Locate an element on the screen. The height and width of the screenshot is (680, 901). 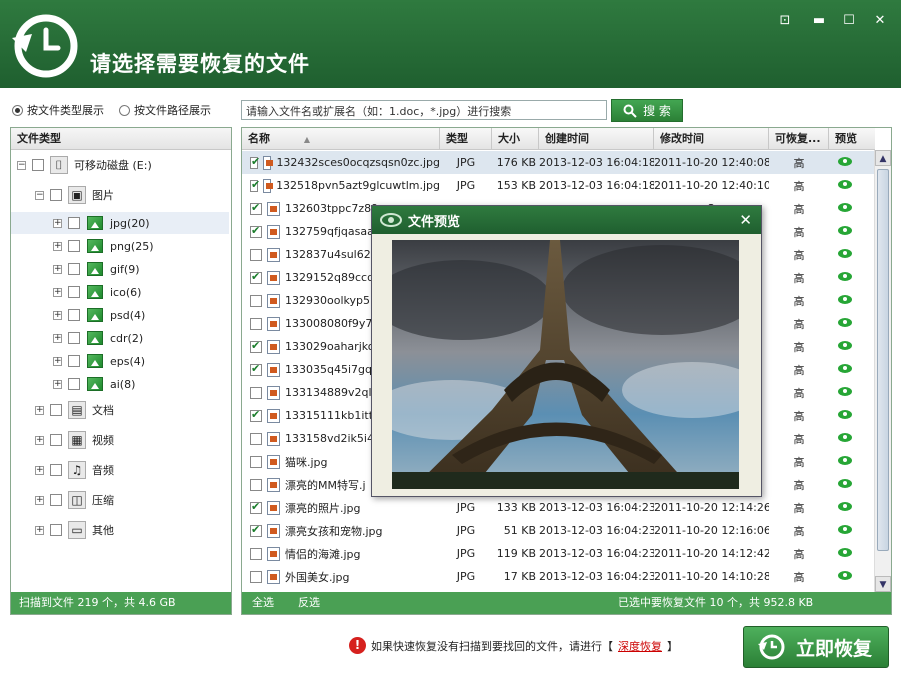
vertical-scrollbar: ▲ ▼ is located at coordinates (882, 371).